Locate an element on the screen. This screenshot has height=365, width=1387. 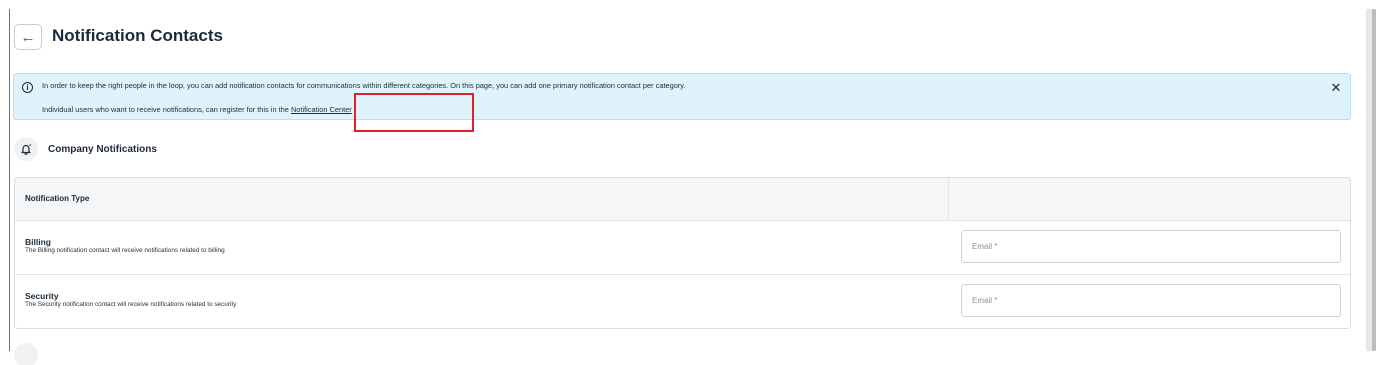
row-title: Security is located at coordinates (42, 296).